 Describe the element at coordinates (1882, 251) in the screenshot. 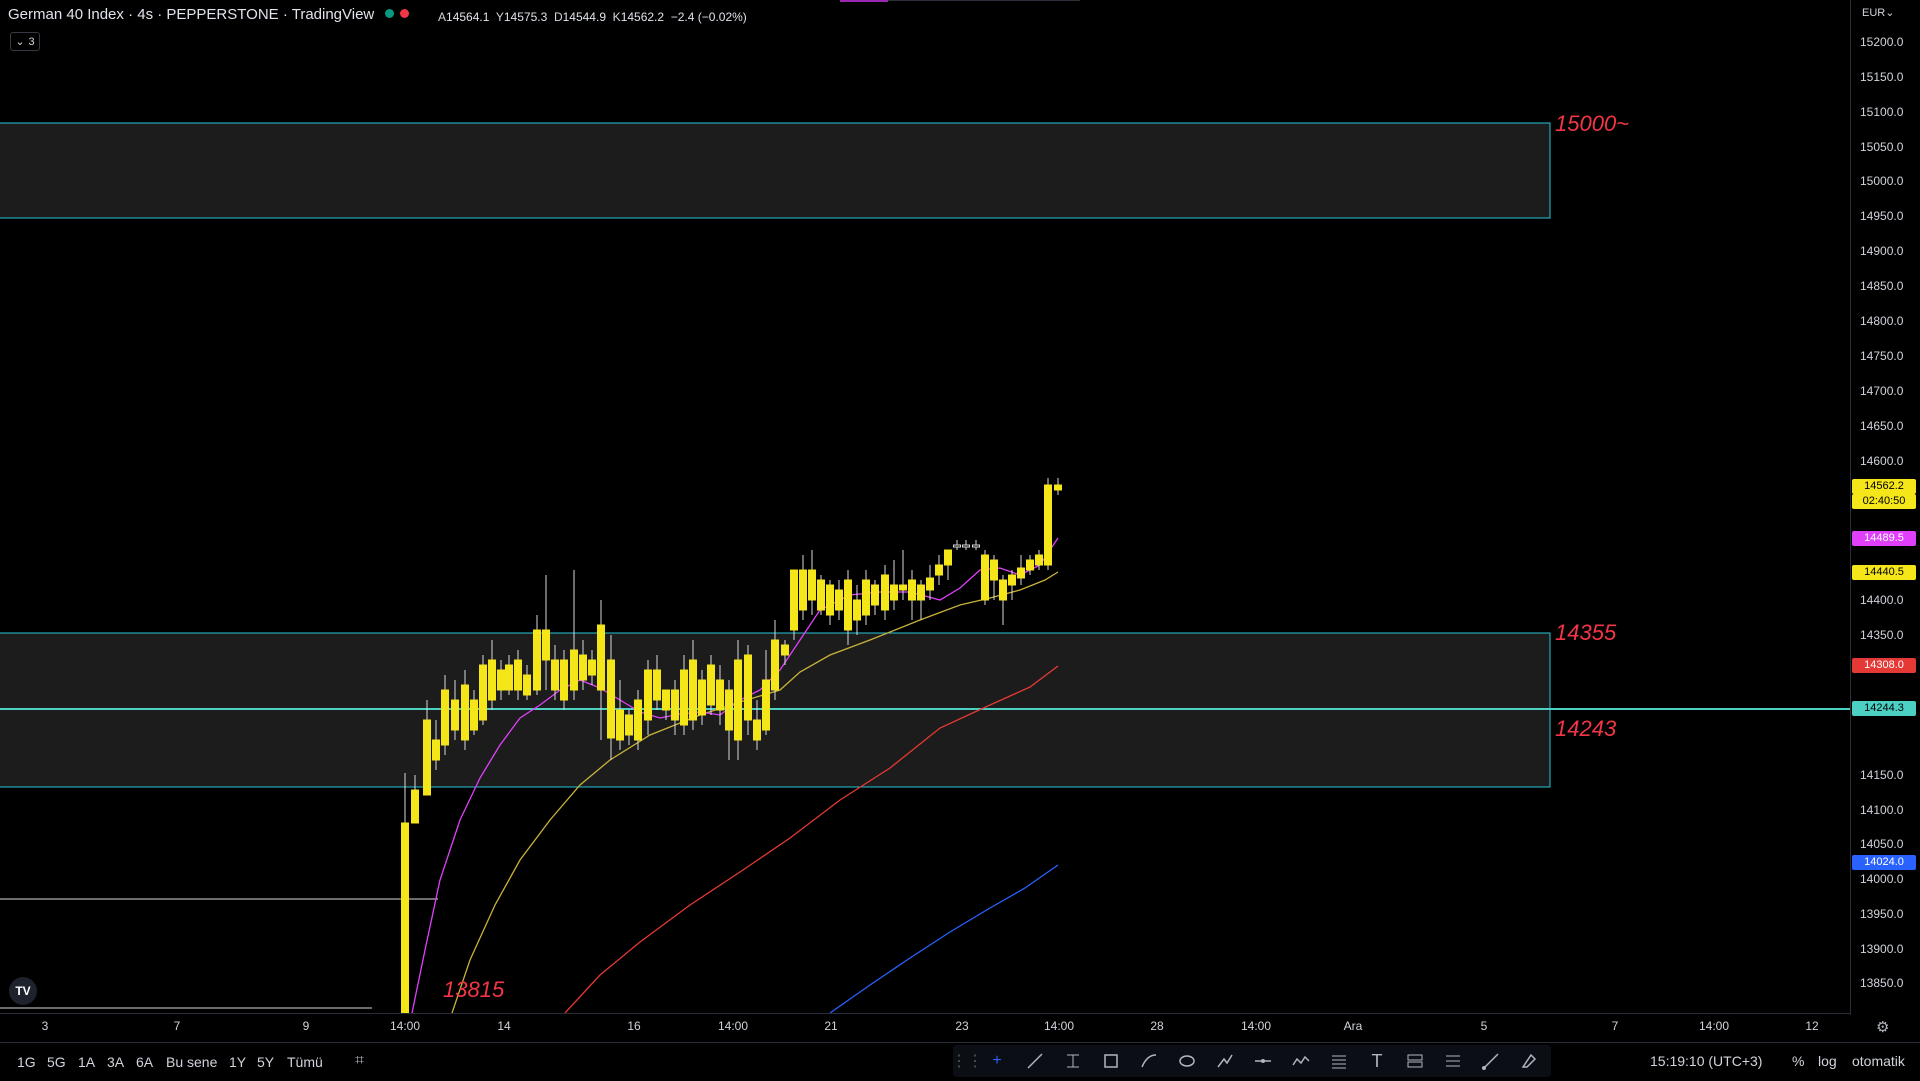

I see `price-tick: 14900.0` at that location.